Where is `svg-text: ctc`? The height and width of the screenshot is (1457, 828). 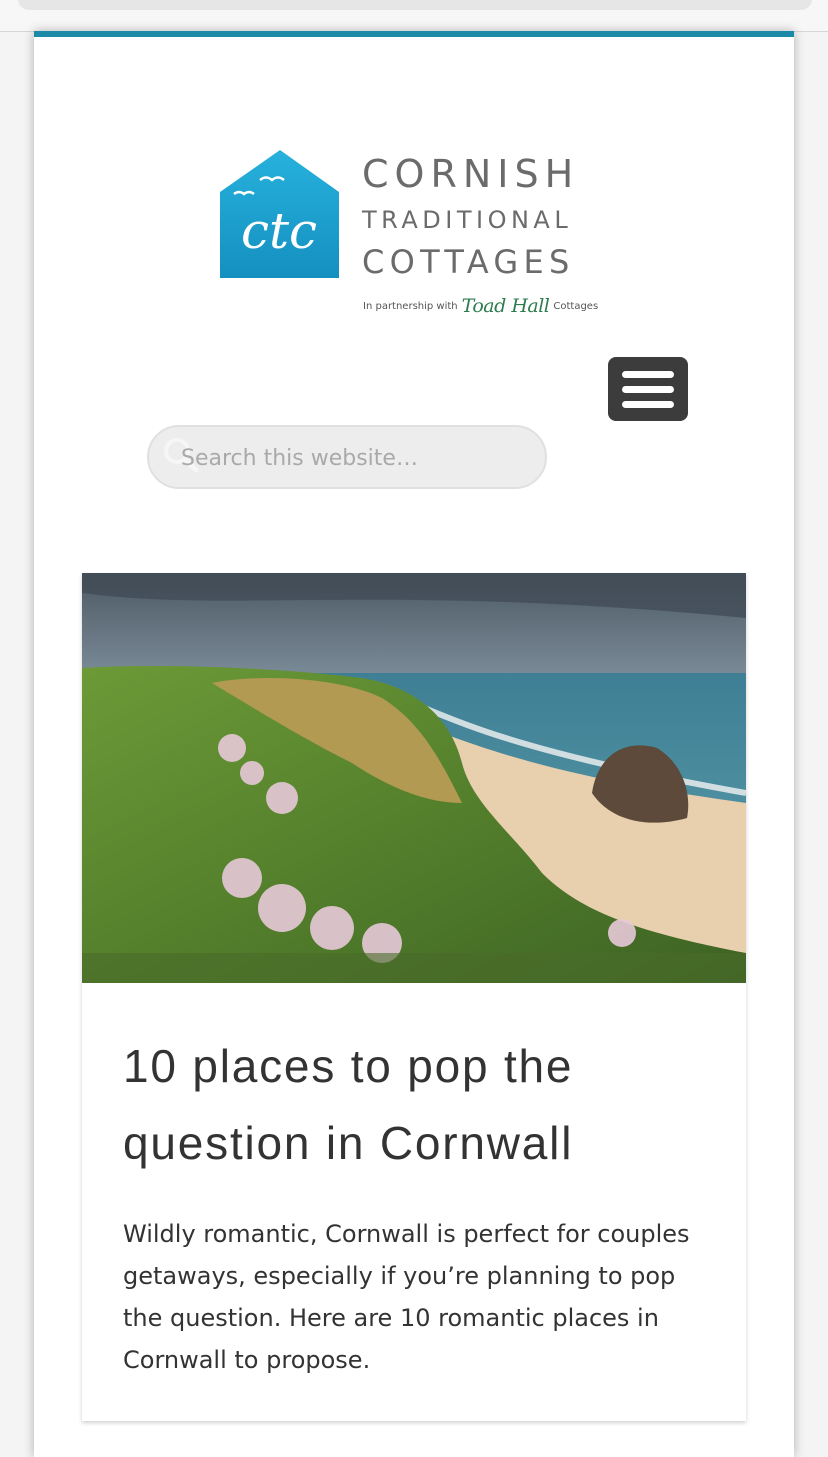
svg-text: ctc is located at coordinates (279, 231).